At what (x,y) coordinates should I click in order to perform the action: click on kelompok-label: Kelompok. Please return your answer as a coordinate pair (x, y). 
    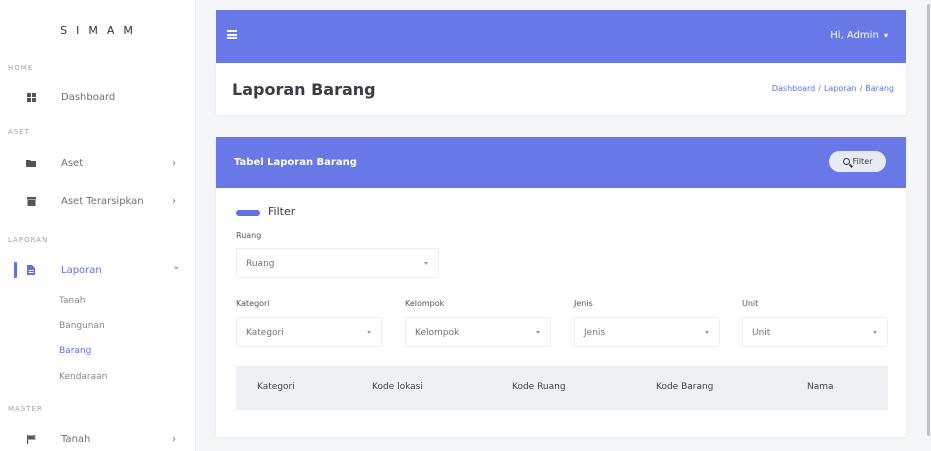
    Looking at the image, I should click on (425, 303).